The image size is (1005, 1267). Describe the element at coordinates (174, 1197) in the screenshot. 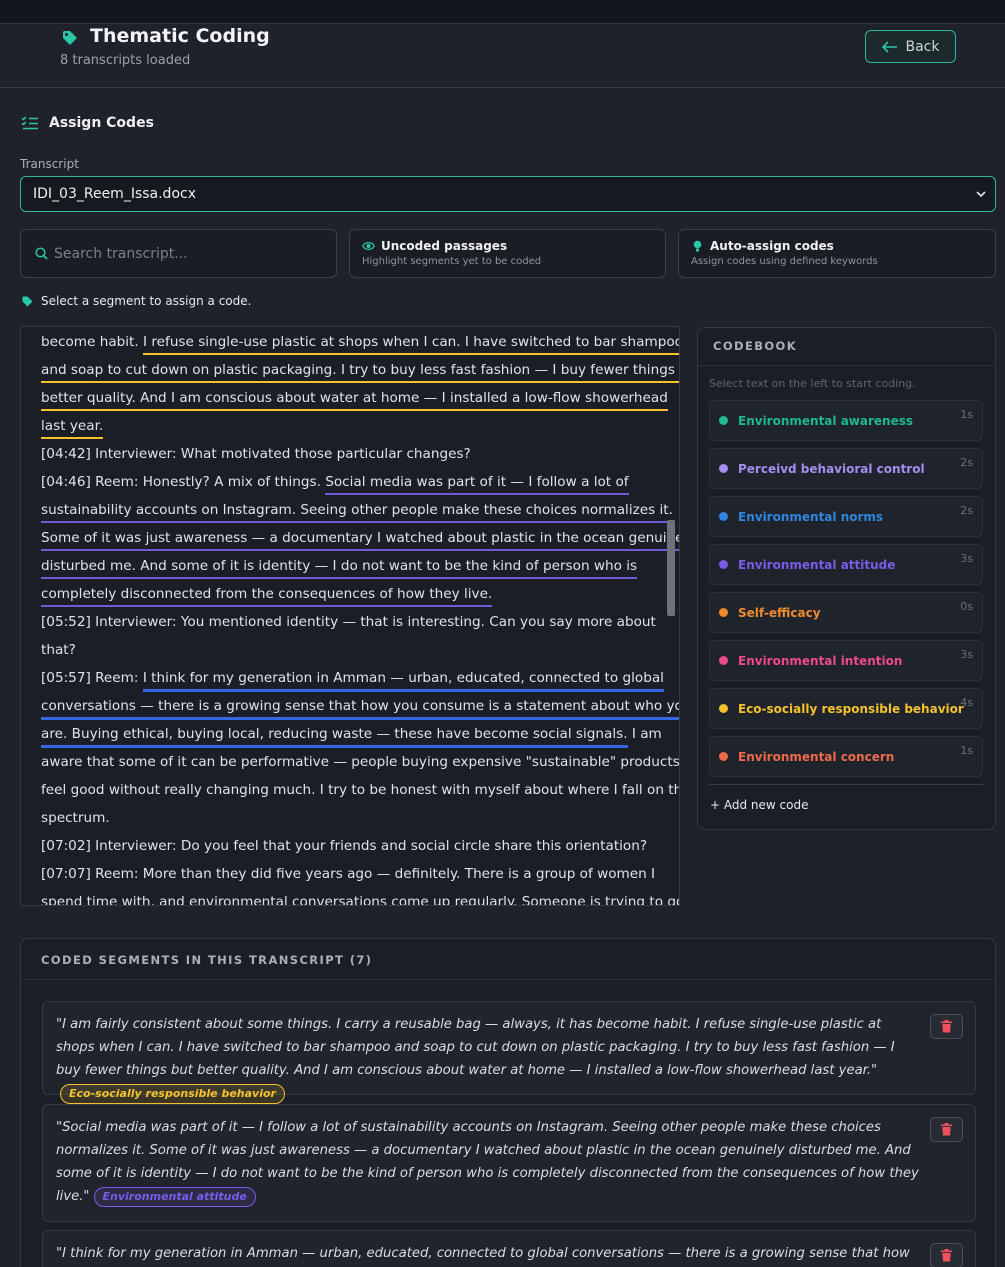

I see `segment-code-pill: Environmental attitude` at that location.